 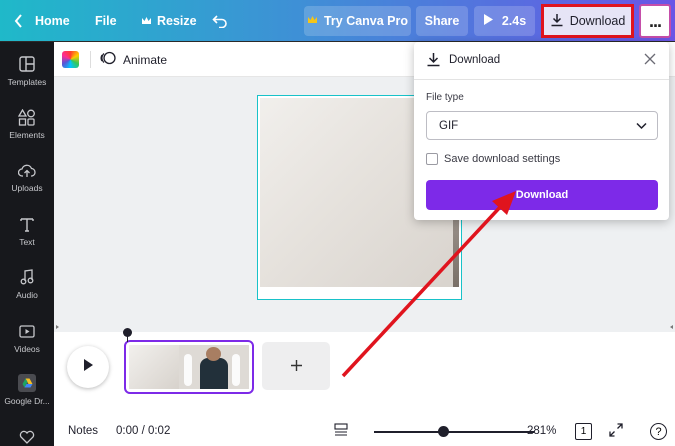 I want to click on home-label: Home, so click(x=52, y=21).